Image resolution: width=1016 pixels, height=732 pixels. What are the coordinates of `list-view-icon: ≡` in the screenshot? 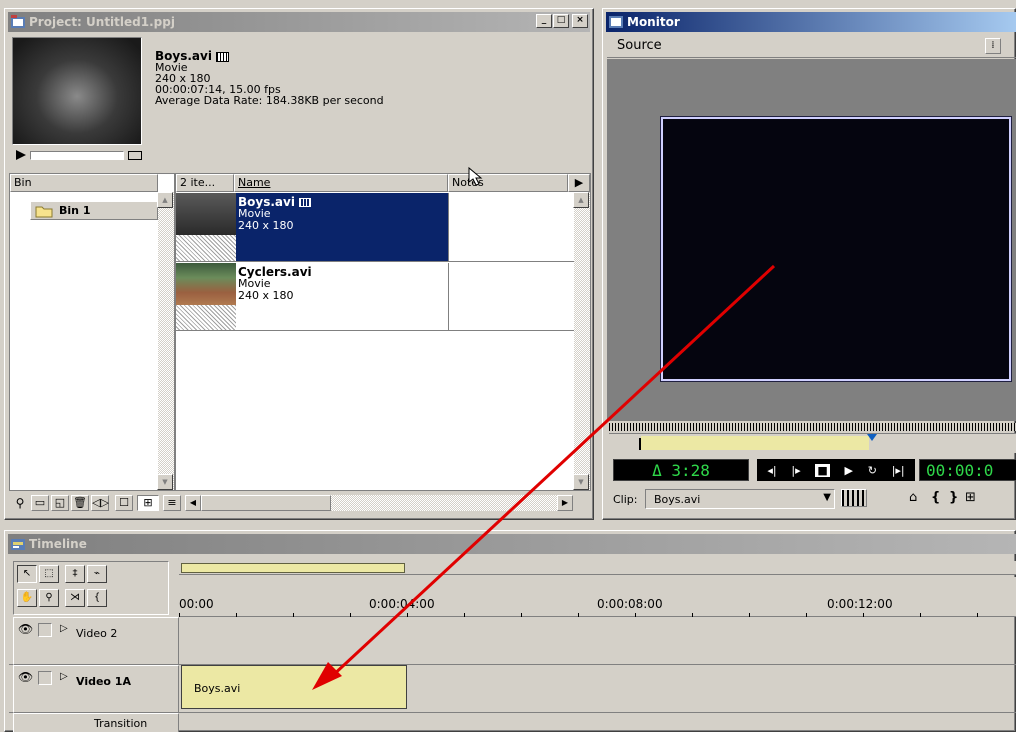 It's located at (172, 503).